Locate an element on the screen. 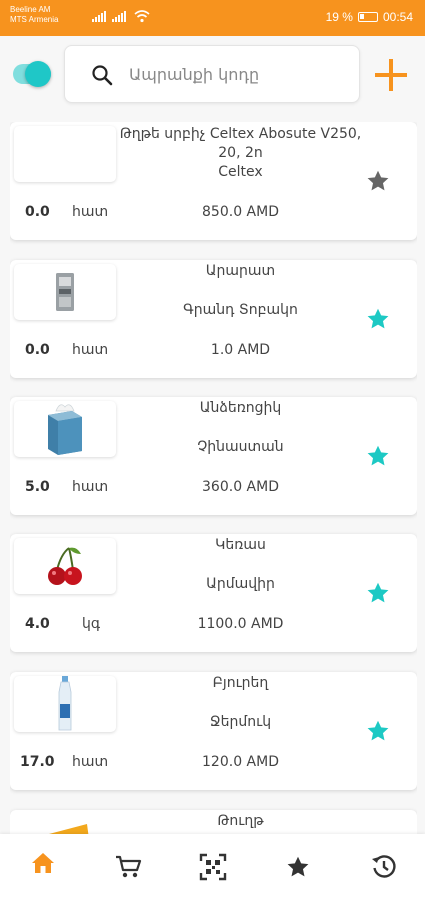 This screenshot has height=900, width=425. product-card: Անձեռոցիկ Չինաստան 5.0 հատ 360.0 AMD is located at coordinates (213, 456).